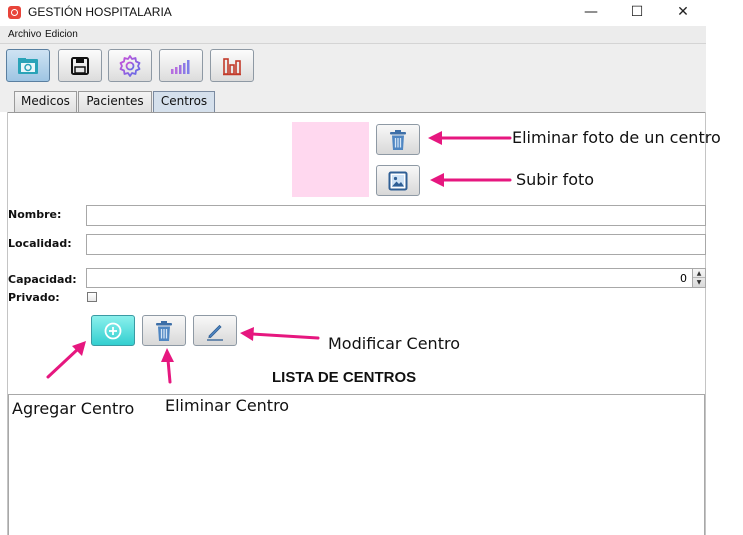 The image size is (743, 535). What do you see at coordinates (699, 282) in the screenshot?
I see `spinner-down-arrow-icon: ▼` at bounding box center [699, 282].